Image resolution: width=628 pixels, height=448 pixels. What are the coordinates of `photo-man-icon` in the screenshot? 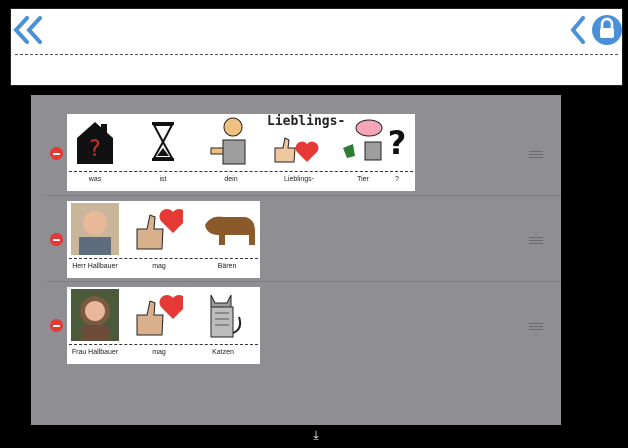 It's located at (95, 229).